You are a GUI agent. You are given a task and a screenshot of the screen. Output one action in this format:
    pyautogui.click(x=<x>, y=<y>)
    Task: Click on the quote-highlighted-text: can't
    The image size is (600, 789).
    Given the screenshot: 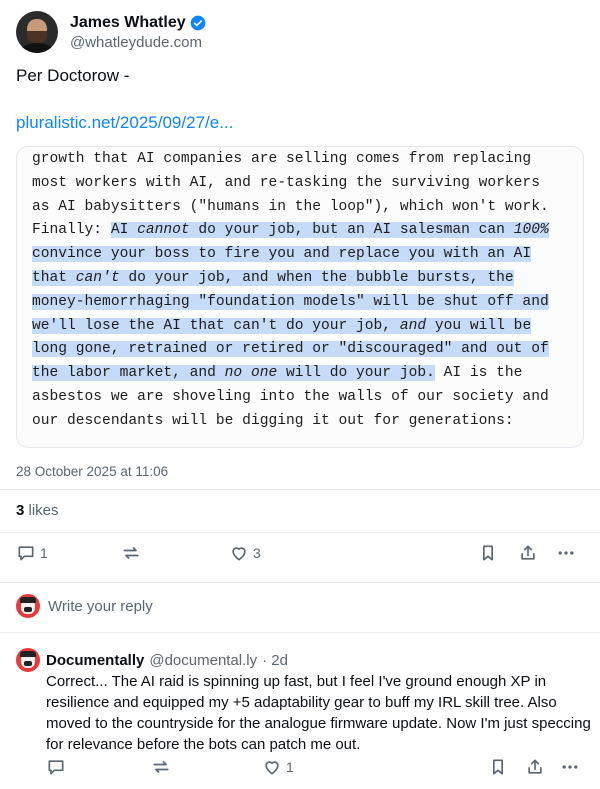 What is the action you would take?
    pyautogui.click(x=97, y=277)
    